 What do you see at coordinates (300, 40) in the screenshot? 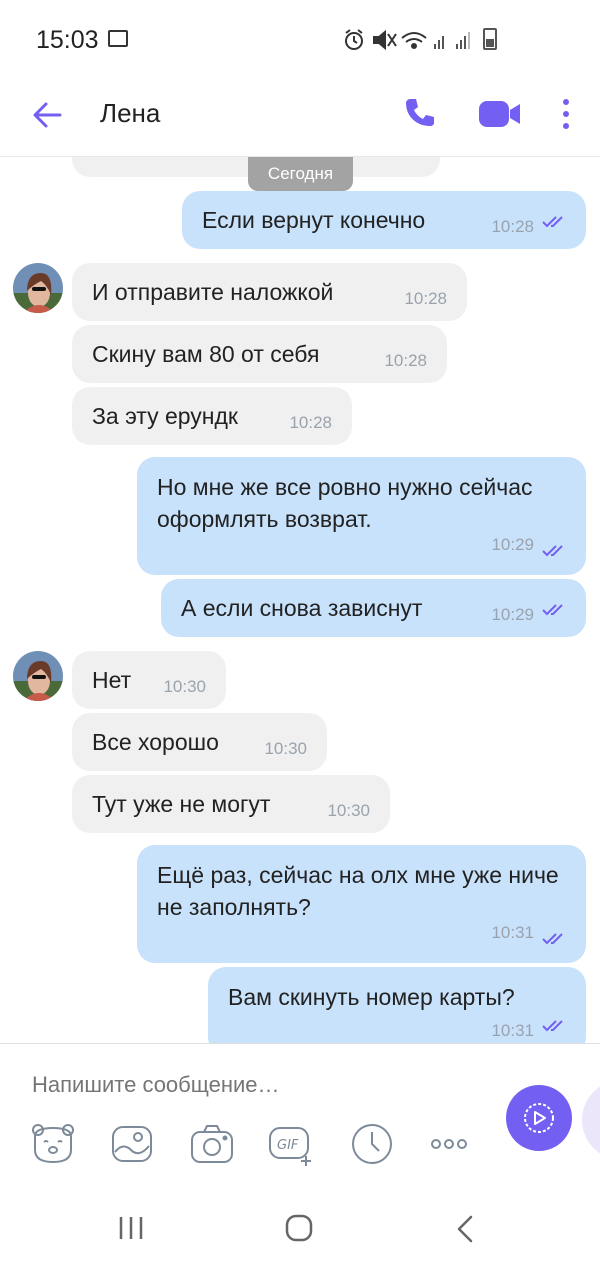
I see `status-bar: 15:03` at bounding box center [300, 40].